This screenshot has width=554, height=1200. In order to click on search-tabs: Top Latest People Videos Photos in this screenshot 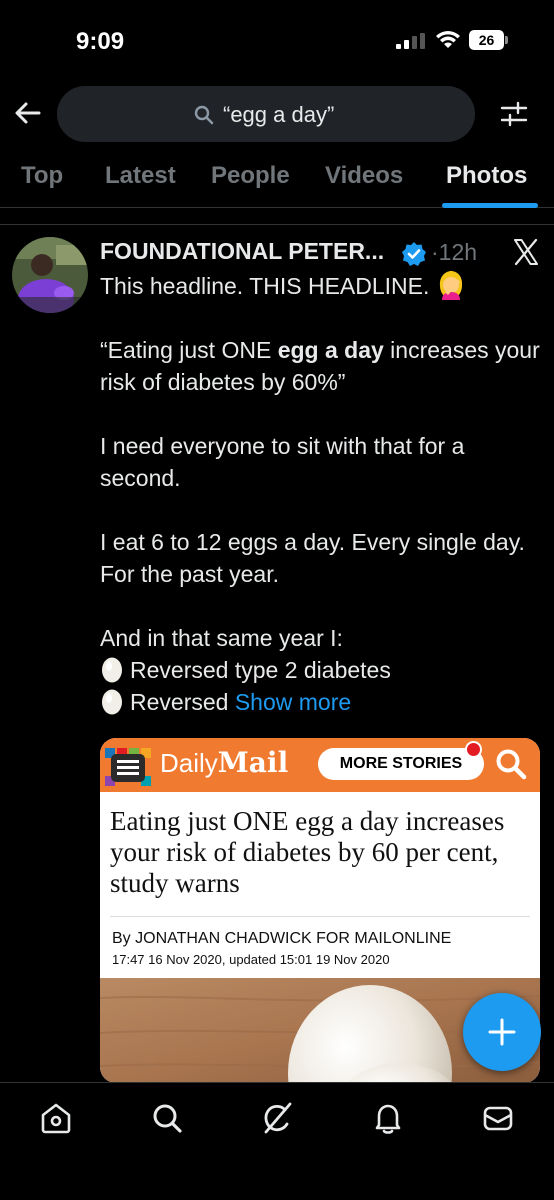, I will do `click(277, 179)`.